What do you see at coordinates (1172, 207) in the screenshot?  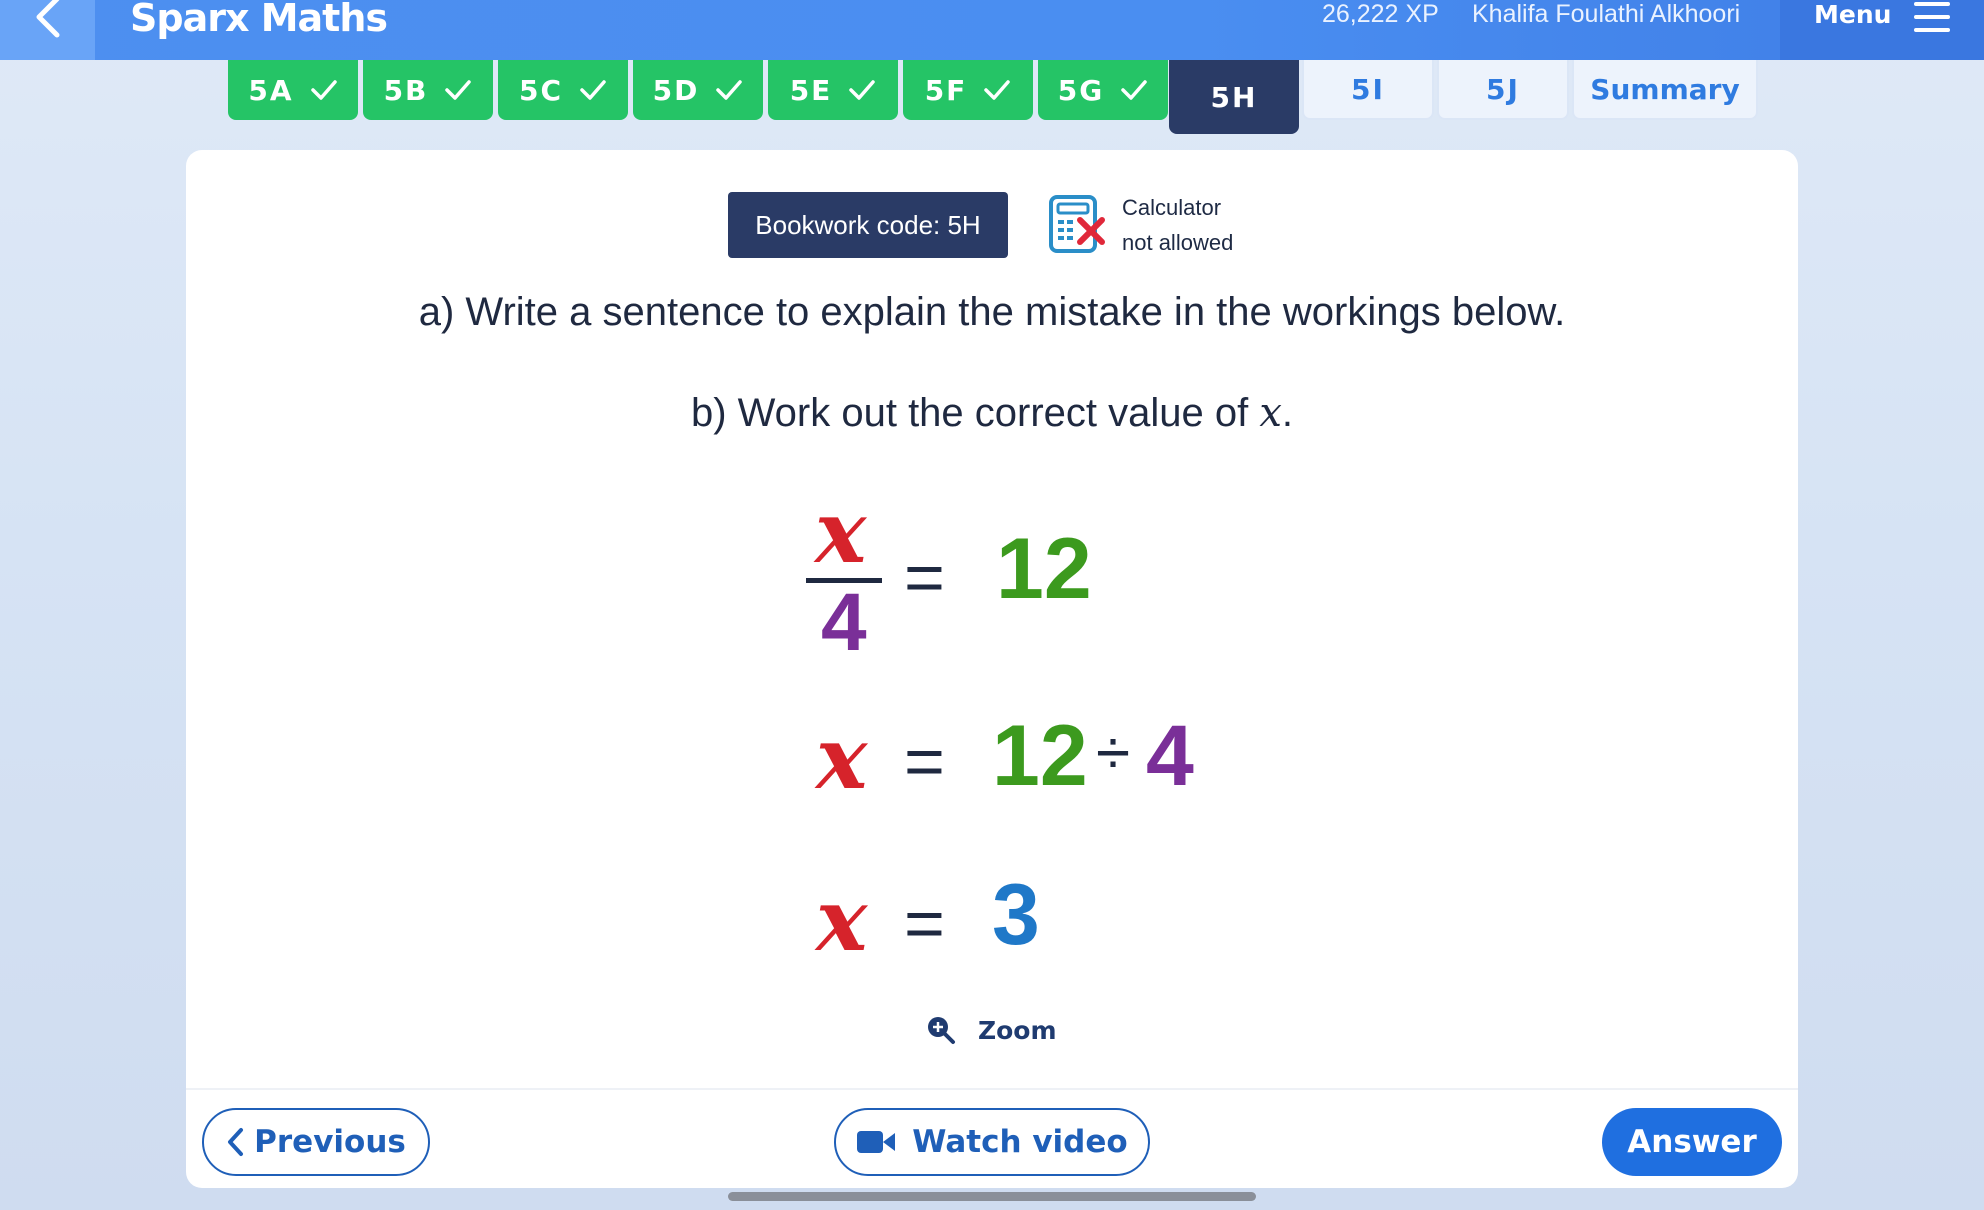 I see `calculator-label: Calculator` at bounding box center [1172, 207].